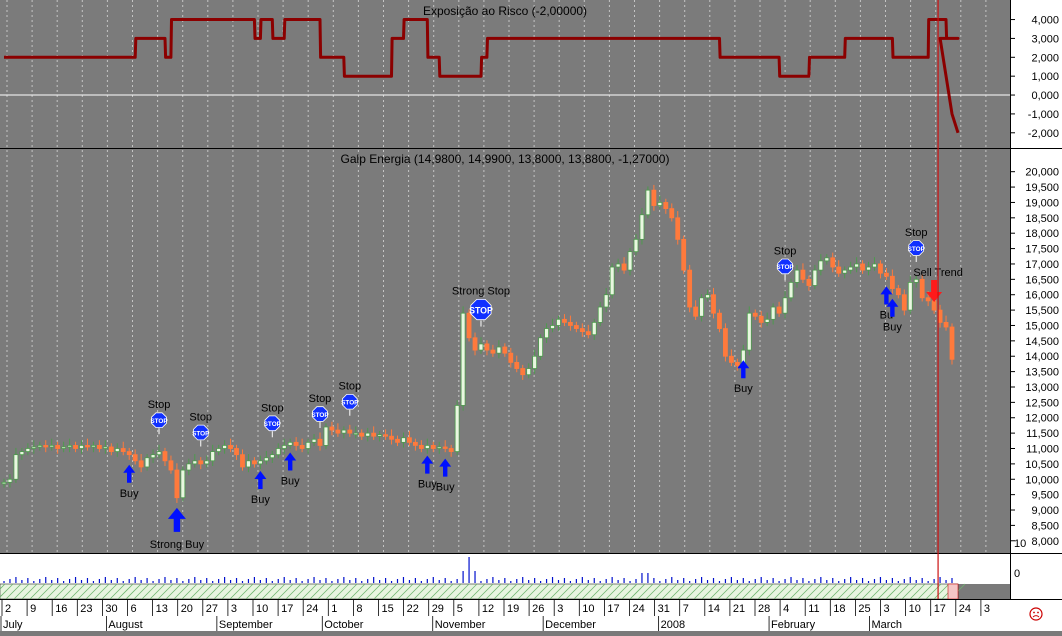 The width and height of the screenshot is (1062, 636). What do you see at coordinates (8, 609) in the screenshot?
I see `x-day-label: 2` at bounding box center [8, 609].